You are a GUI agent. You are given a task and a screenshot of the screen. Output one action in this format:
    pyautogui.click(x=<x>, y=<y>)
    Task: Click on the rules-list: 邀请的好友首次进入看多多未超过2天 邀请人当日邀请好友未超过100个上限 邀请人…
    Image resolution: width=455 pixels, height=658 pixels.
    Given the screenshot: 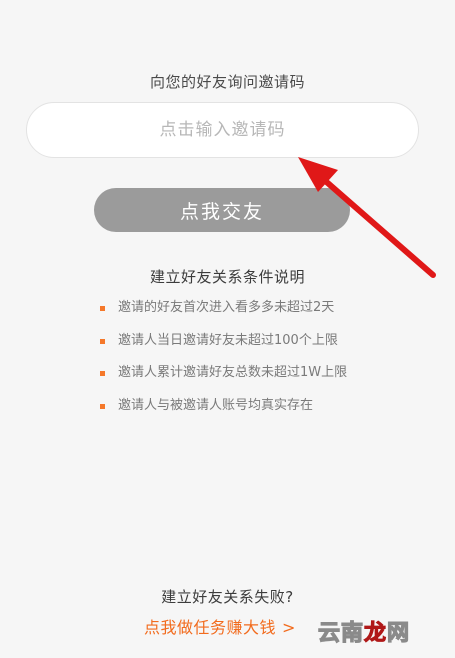 What is the action you would take?
    pyautogui.click(x=222, y=362)
    